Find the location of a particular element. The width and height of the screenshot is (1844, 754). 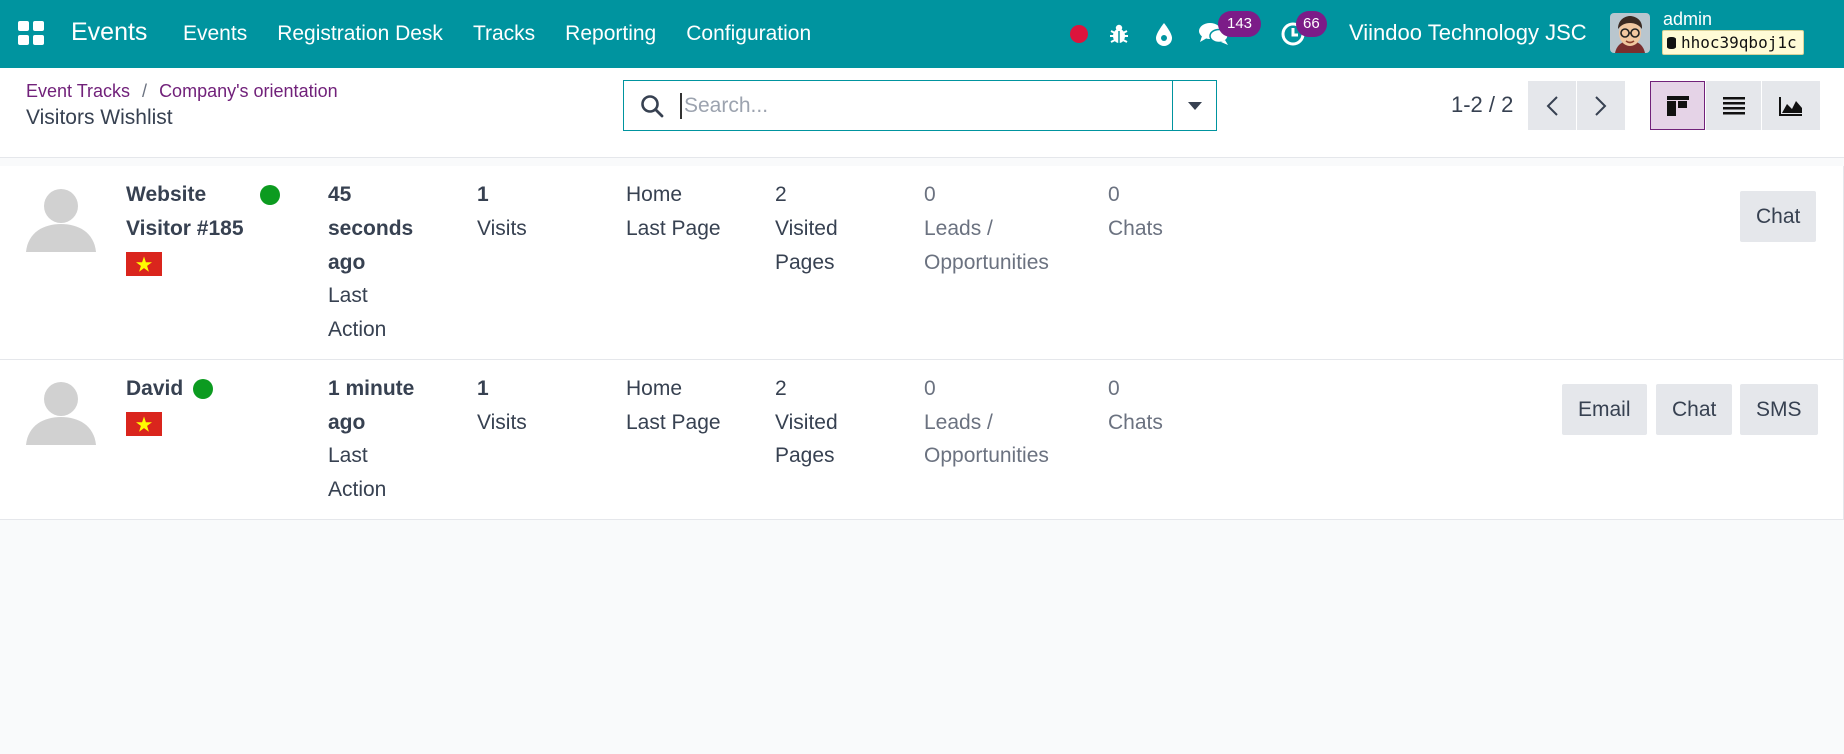

company-switcher: Viindoo Technology JSC is located at coordinates (1468, 33).